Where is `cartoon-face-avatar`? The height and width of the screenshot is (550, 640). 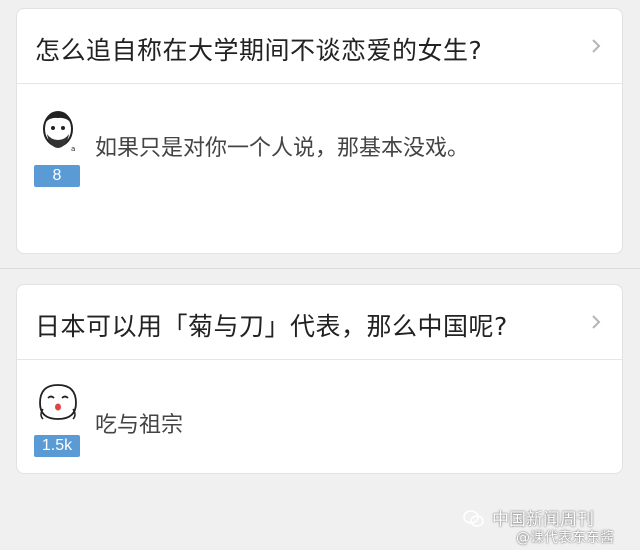
cartoon-face-avatar is located at coordinates (58, 402).